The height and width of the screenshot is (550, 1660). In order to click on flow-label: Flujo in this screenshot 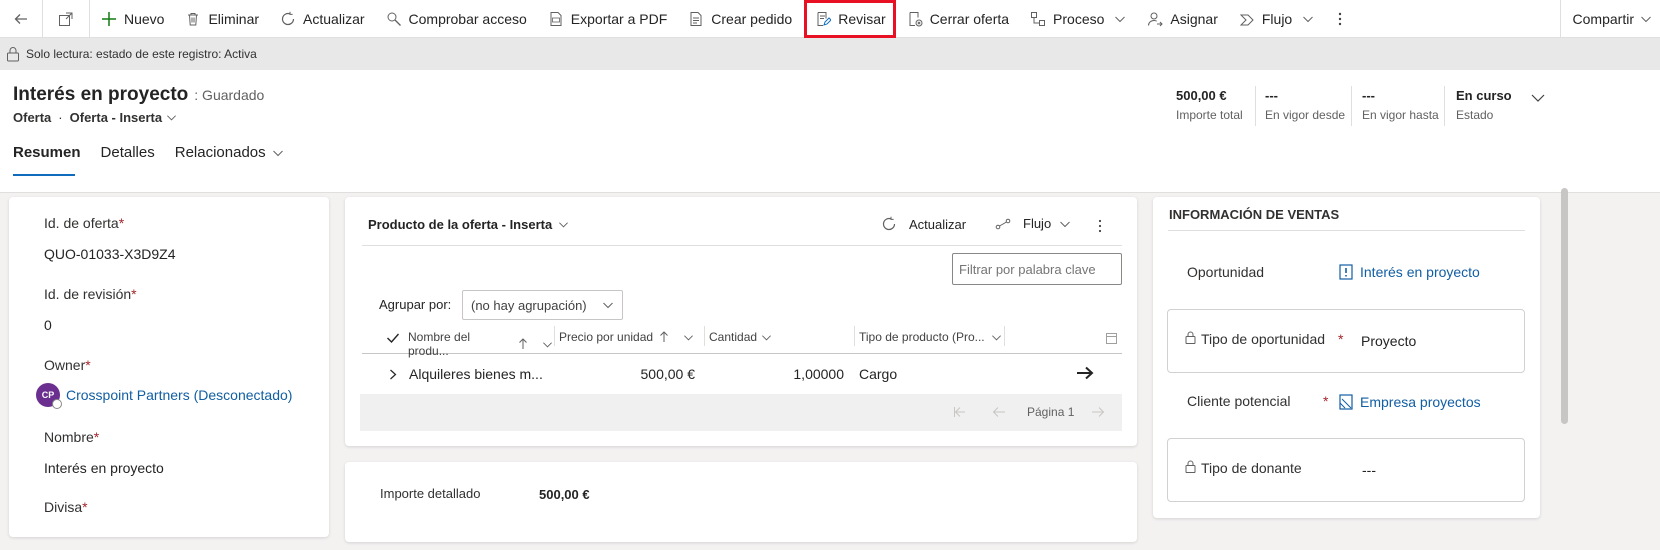, I will do `click(1277, 18)`.